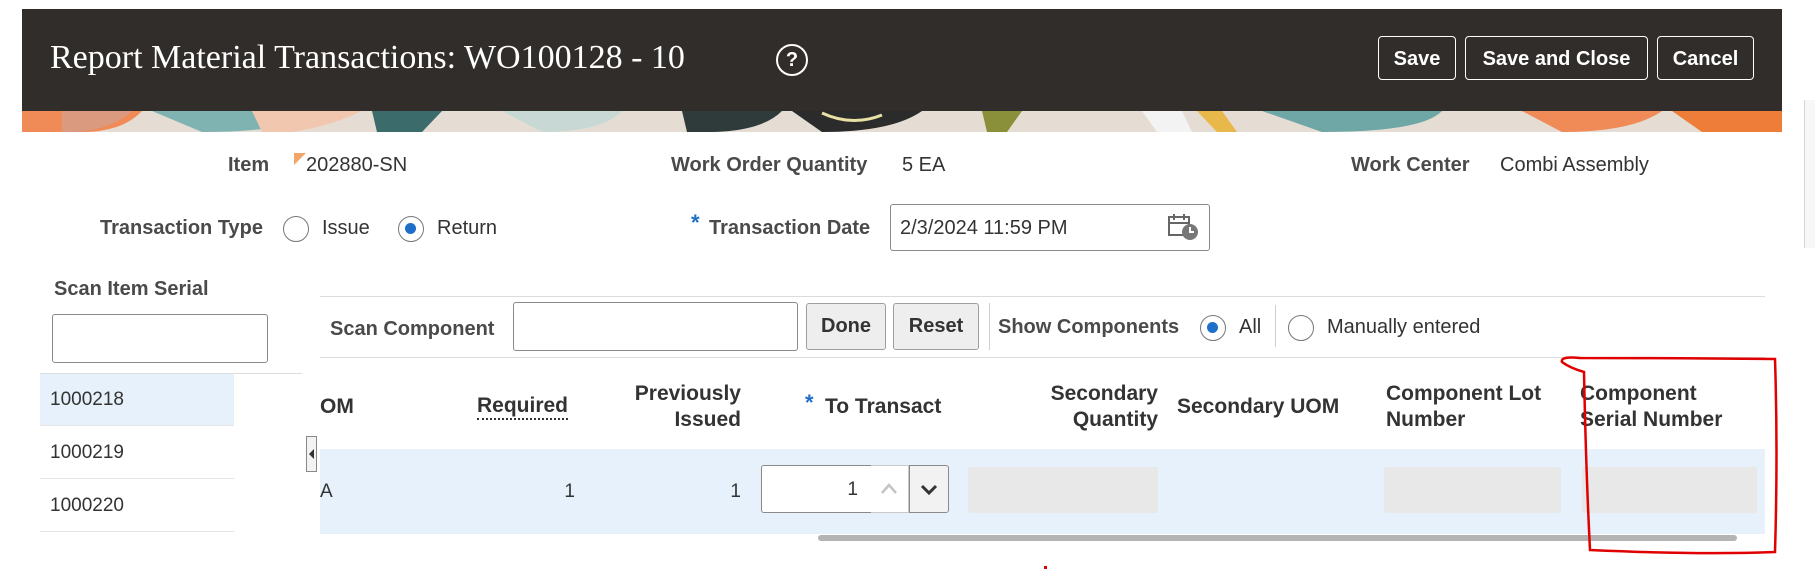 The width and height of the screenshot is (1815, 571). I want to click on collapse-panel-handle, so click(311, 454).